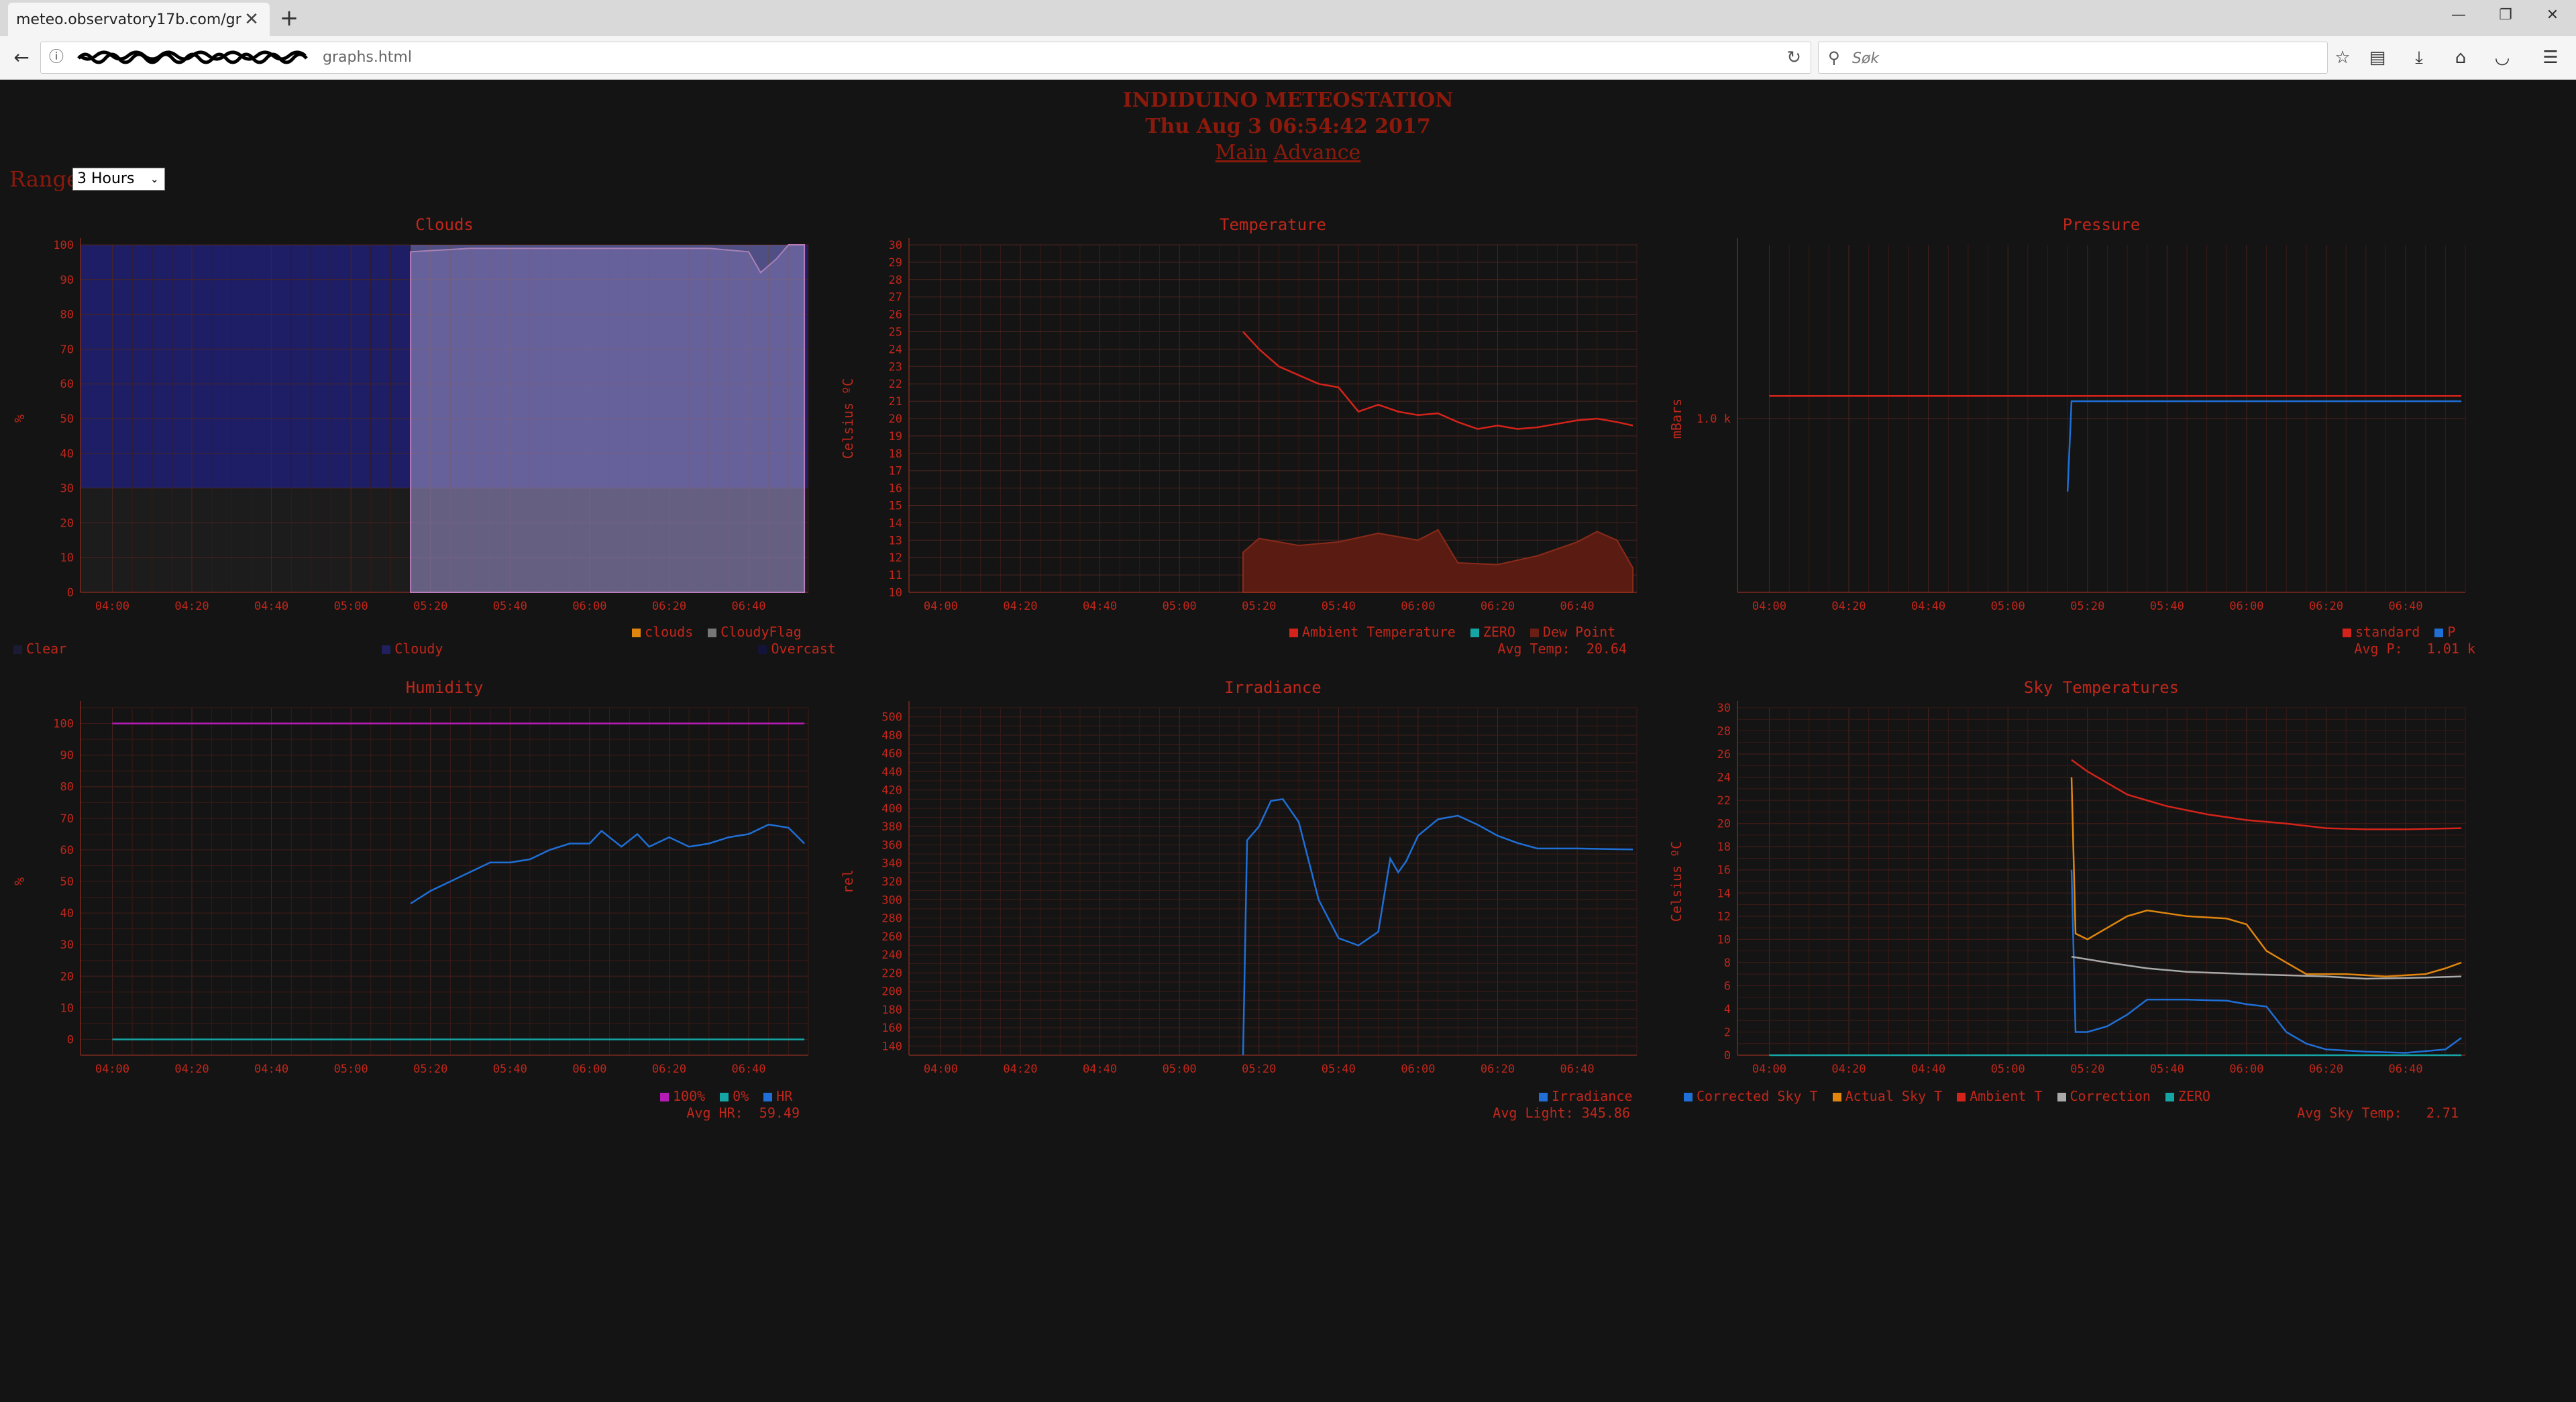 The width and height of the screenshot is (2576, 1402). What do you see at coordinates (2381, 632) in the screenshot?
I see `legend-item: standard` at bounding box center [2381, 632].